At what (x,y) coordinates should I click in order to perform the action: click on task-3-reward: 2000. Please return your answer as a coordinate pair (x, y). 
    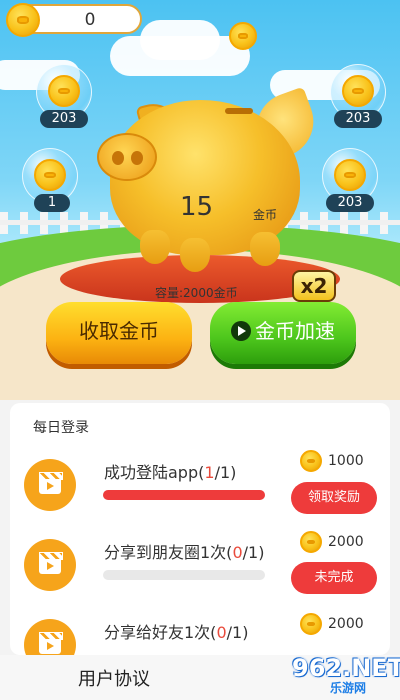
    Looking at the image, I should click on (346, 624).